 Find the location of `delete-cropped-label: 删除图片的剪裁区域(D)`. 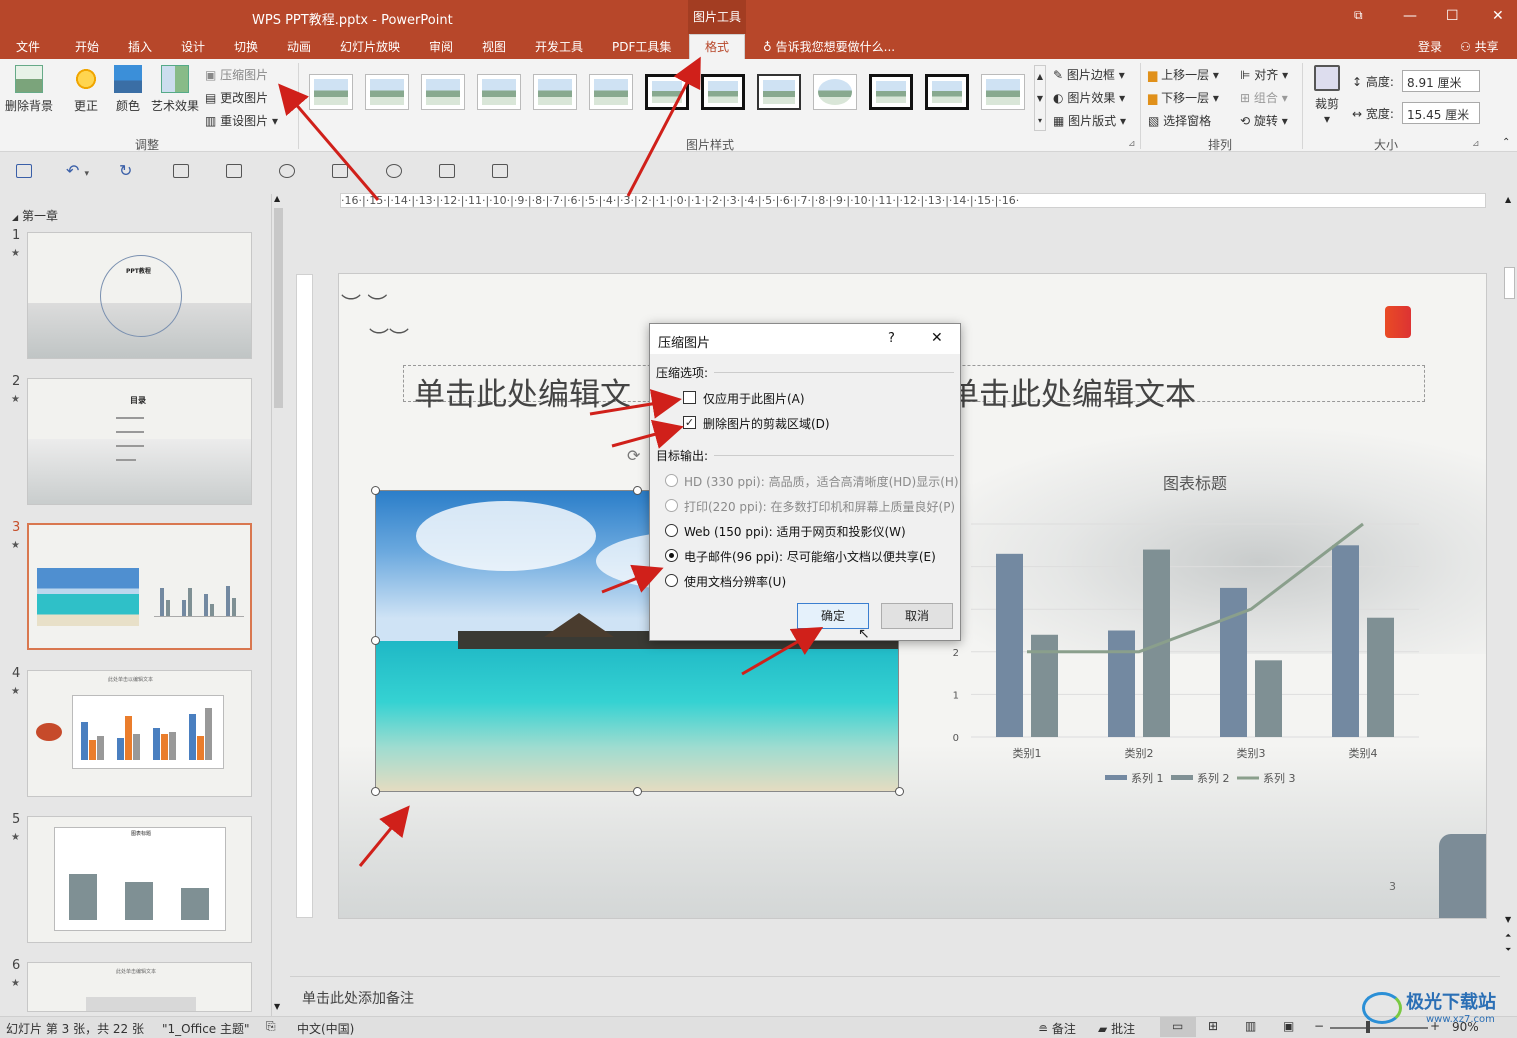

delete-cropped-label: 删除图片的剪裁区域(D) is located at coordinates (766, 423).